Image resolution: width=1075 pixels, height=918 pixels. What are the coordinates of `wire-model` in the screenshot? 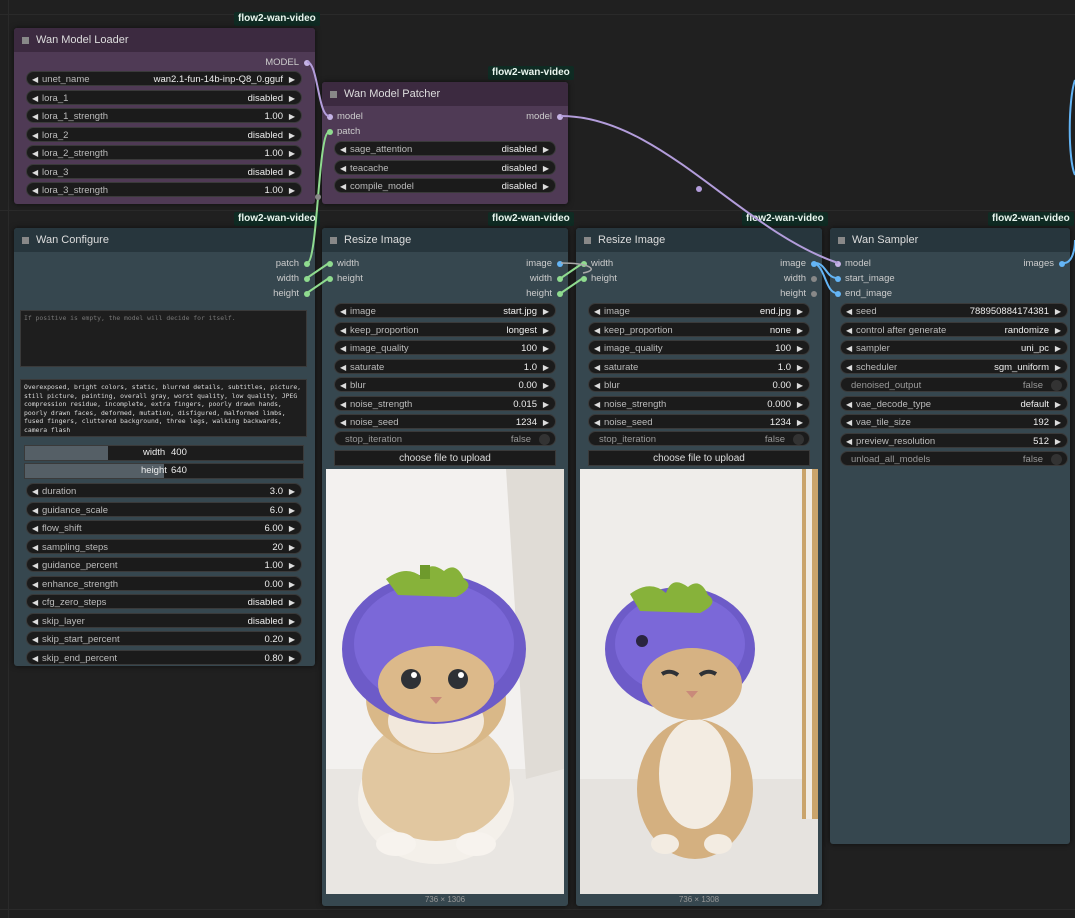 It's located at (318, 89).